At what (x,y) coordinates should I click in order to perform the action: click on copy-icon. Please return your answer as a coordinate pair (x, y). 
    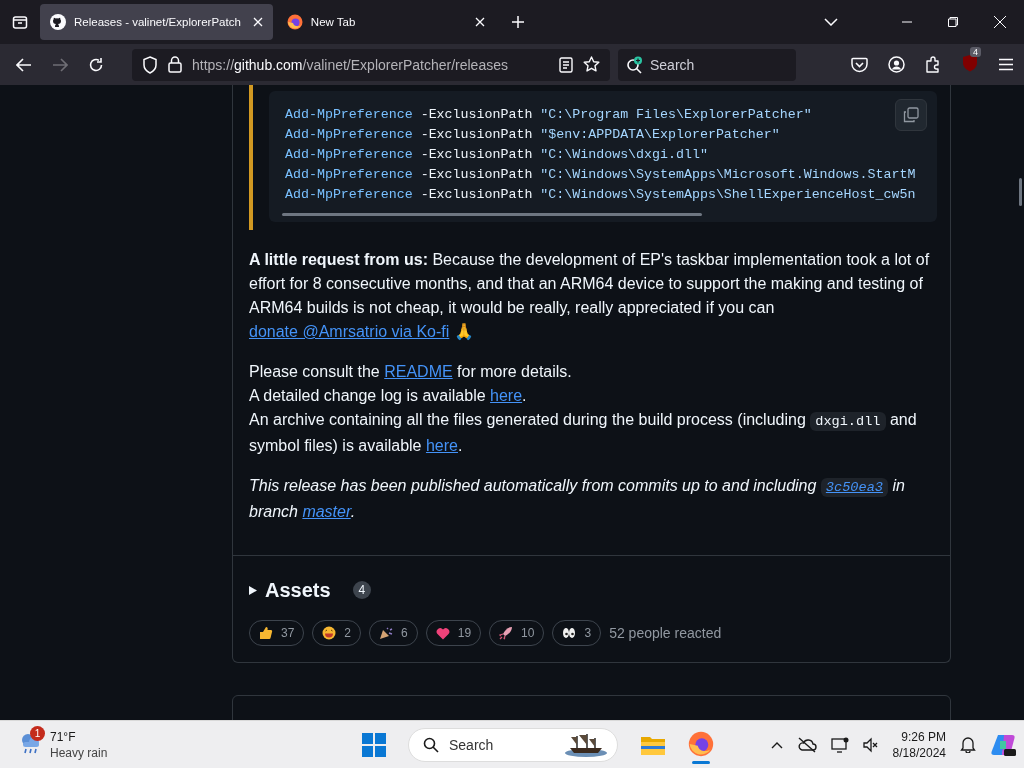
    Looking at the image, I should click on (911, 115).